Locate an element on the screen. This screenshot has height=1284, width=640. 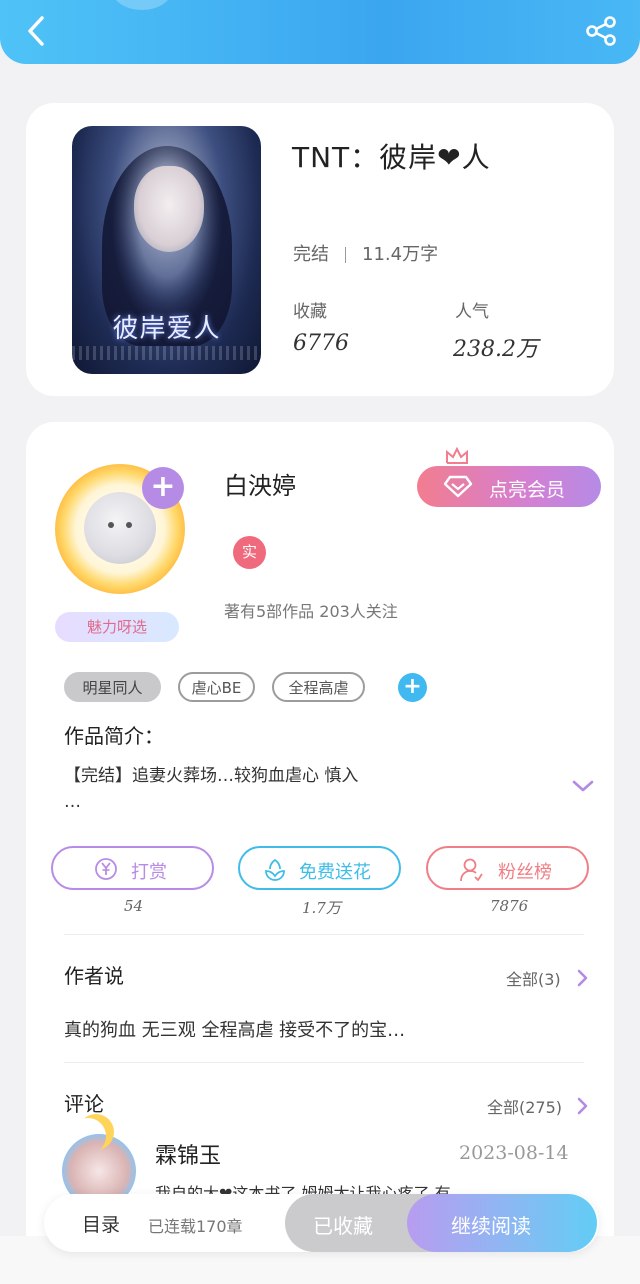
verified-badge: 实 is located at coordinates (249, 552).